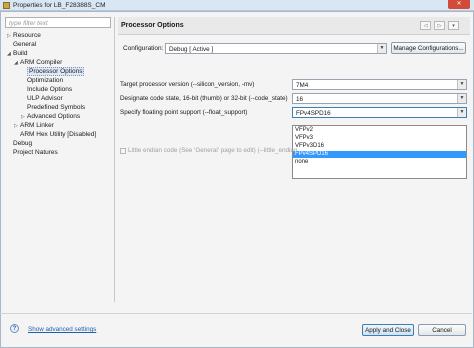  What do you see at coordinates (191, 49) in the screenshot?
I see `configuration-value: Debug [ Active ]` at bounding box center [191, 49].